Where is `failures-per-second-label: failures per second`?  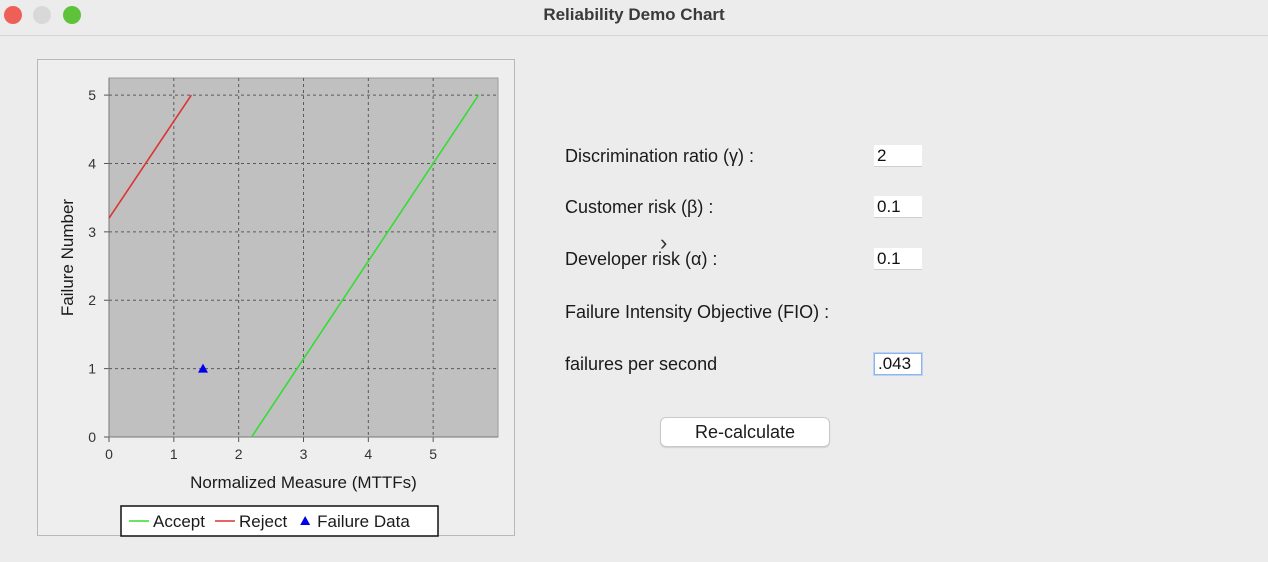
failures-per-second-label: failures per second is located at coordinates (641, 364).